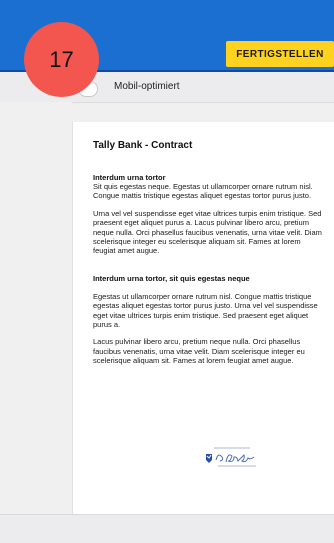 The image size is (334, 543). I want to click on finish-button: FERTIGSTELLEN, so click(280, 54).